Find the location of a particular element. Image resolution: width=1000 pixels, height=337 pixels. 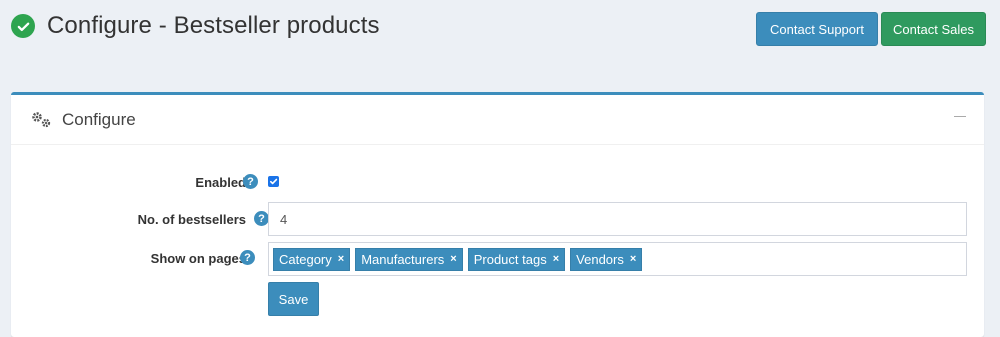

gears-icon is located at coordinates (42, 120).